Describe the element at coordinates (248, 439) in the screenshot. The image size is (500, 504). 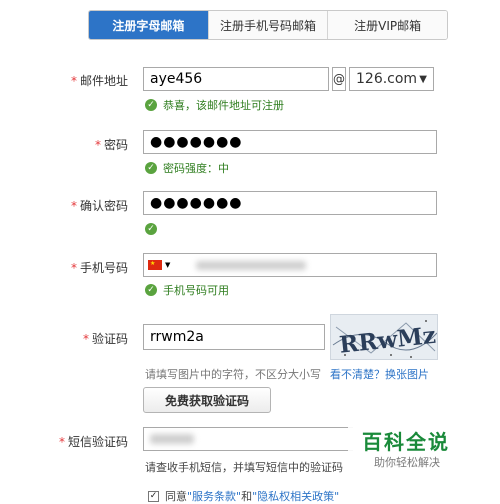
I see `sms-code-input` at that location.